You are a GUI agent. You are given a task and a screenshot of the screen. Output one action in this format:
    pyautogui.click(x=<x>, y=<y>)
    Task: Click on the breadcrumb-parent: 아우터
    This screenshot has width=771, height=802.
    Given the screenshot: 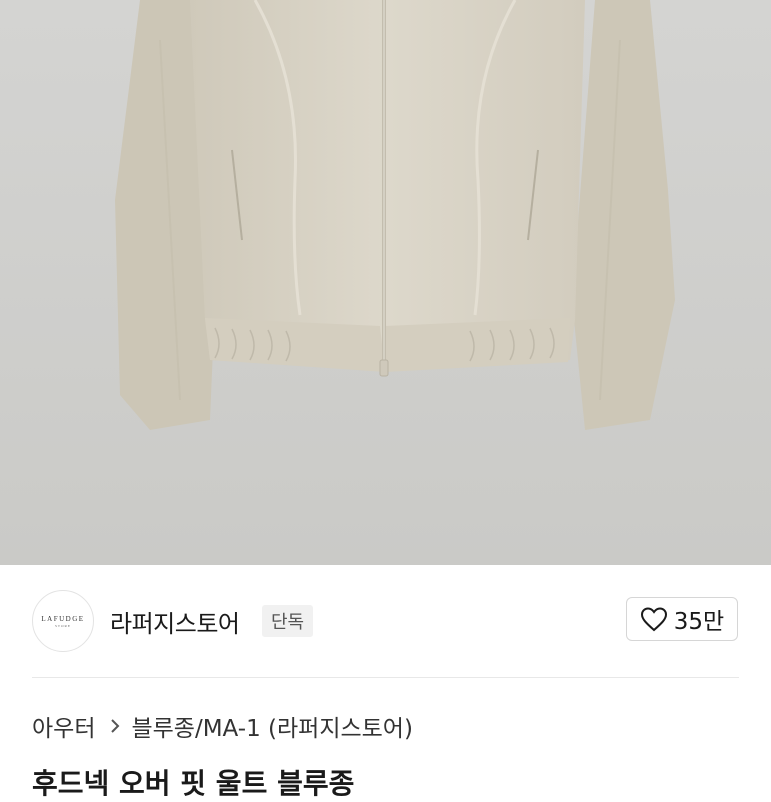 What is the action you would take?
    pyautogui.click(x=63, y=726)
    